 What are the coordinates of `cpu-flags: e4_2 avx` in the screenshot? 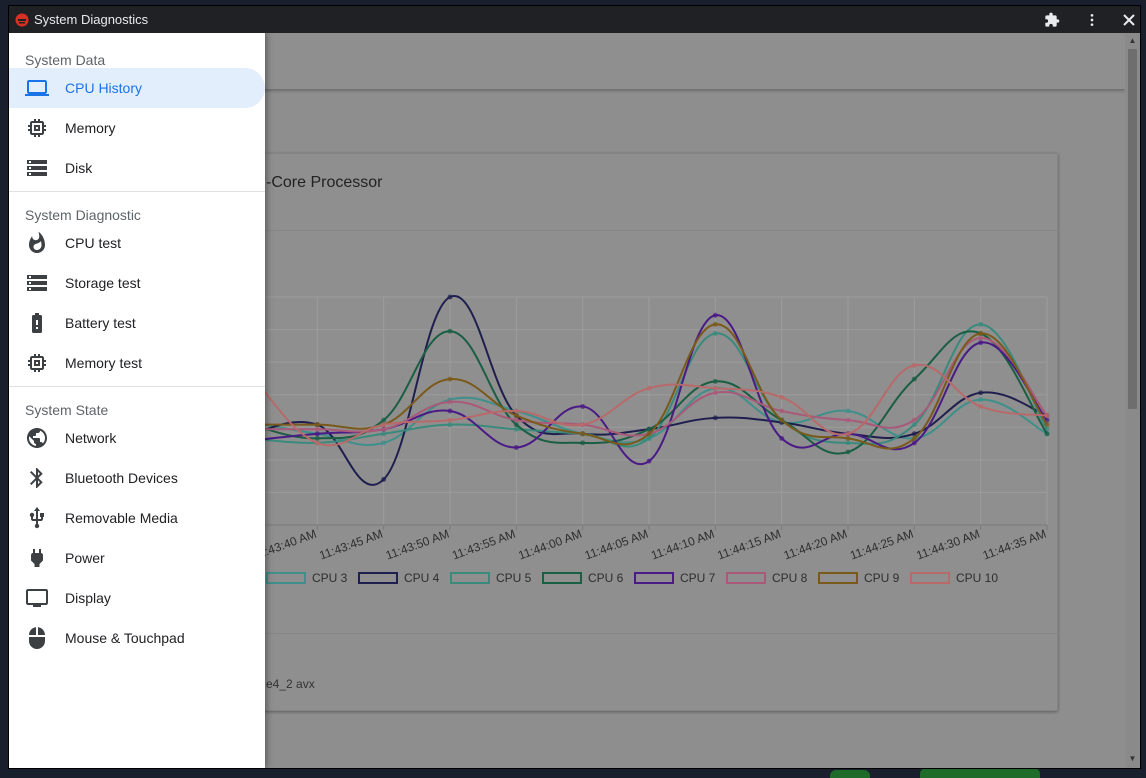 It's located at (290, 684).